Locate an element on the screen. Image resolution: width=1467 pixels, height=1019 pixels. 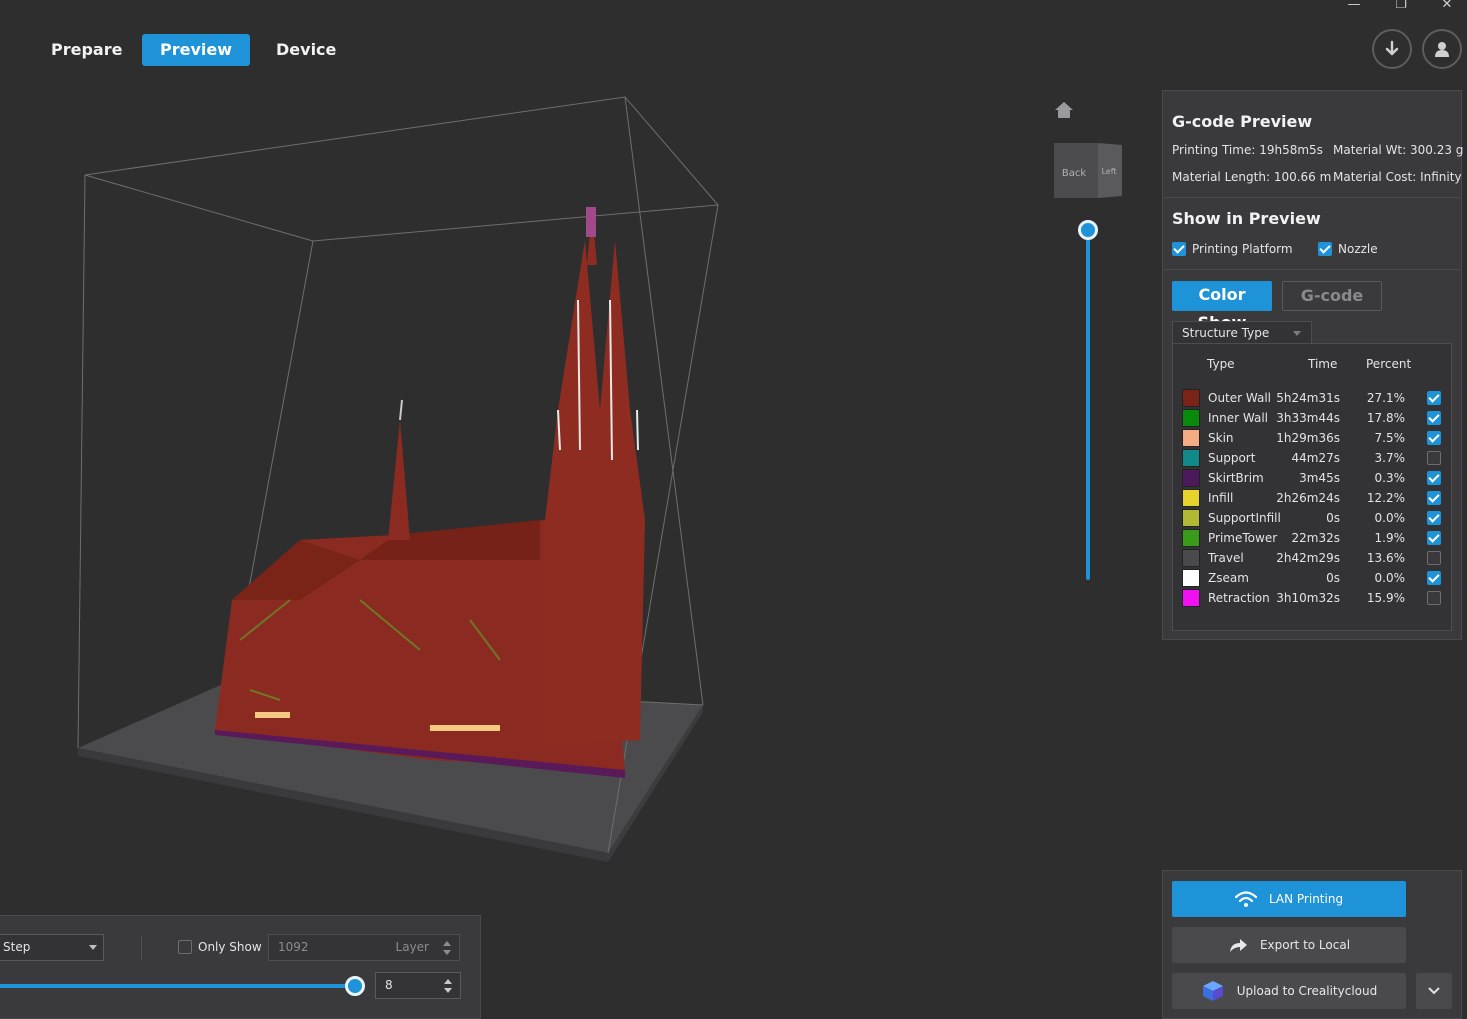
legend-percent: 15.9% is located at coordinates (1385, 598).